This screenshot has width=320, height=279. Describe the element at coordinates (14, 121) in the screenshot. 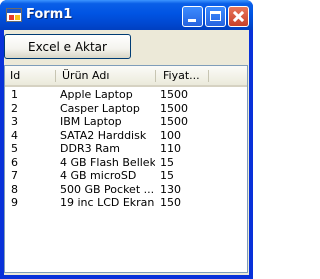

I see `item-id: 3` at that location.